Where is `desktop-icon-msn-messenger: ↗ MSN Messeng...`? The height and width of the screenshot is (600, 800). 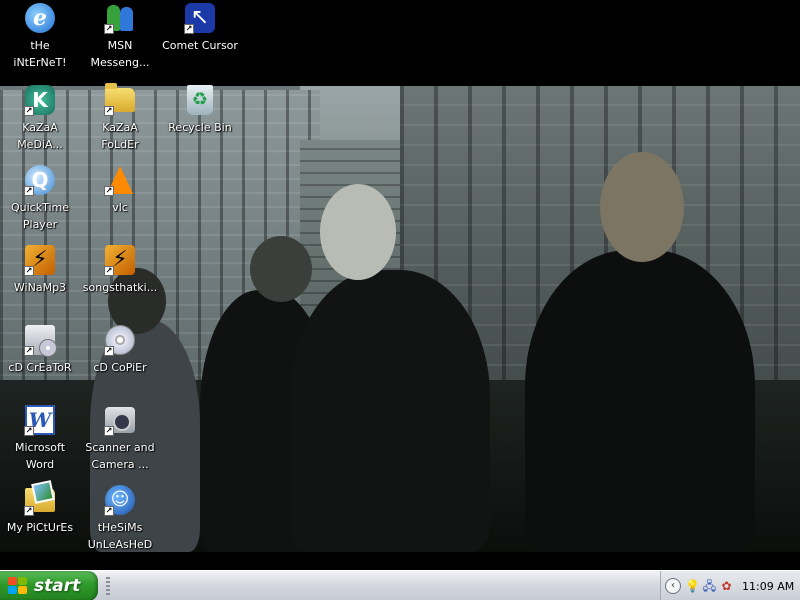
desktop-icon-msn-messenger: ↗ MSN Messeng... is located at coordinates (120, 36).